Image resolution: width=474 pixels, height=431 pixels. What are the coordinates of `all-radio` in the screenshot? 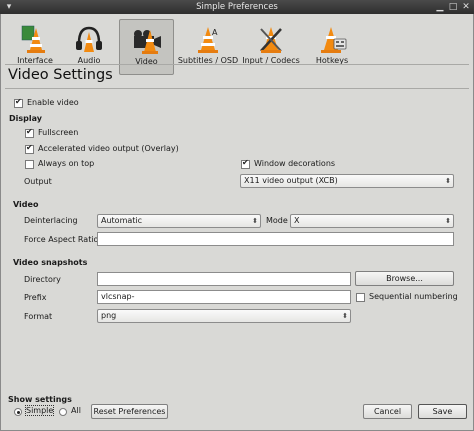 It's located at (63, 412).